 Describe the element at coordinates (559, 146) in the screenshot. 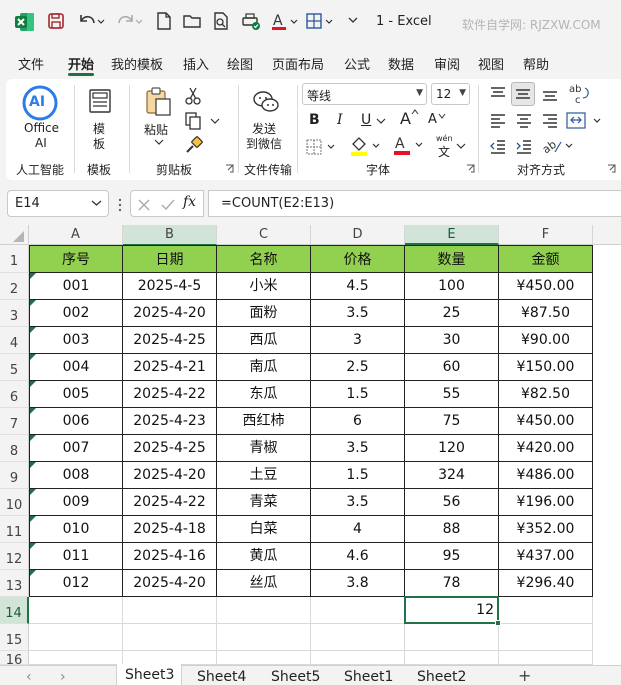

I see `orientation-icon: ab` at that location.